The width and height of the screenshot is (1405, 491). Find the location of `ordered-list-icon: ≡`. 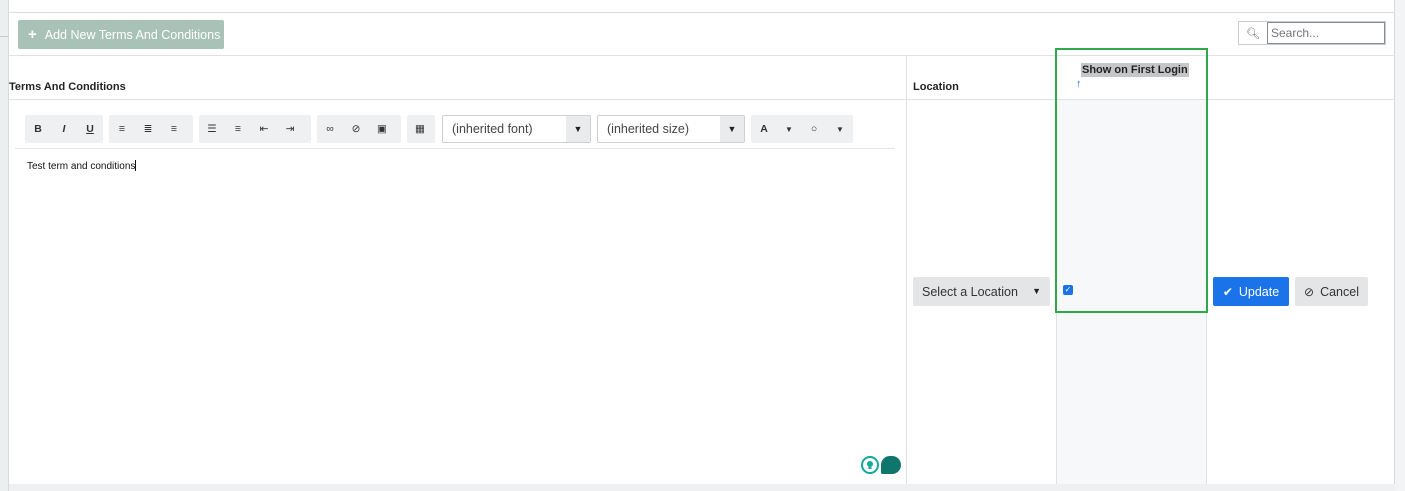

ordered-list-icon: ≡ is located at coordinates (238, 129).